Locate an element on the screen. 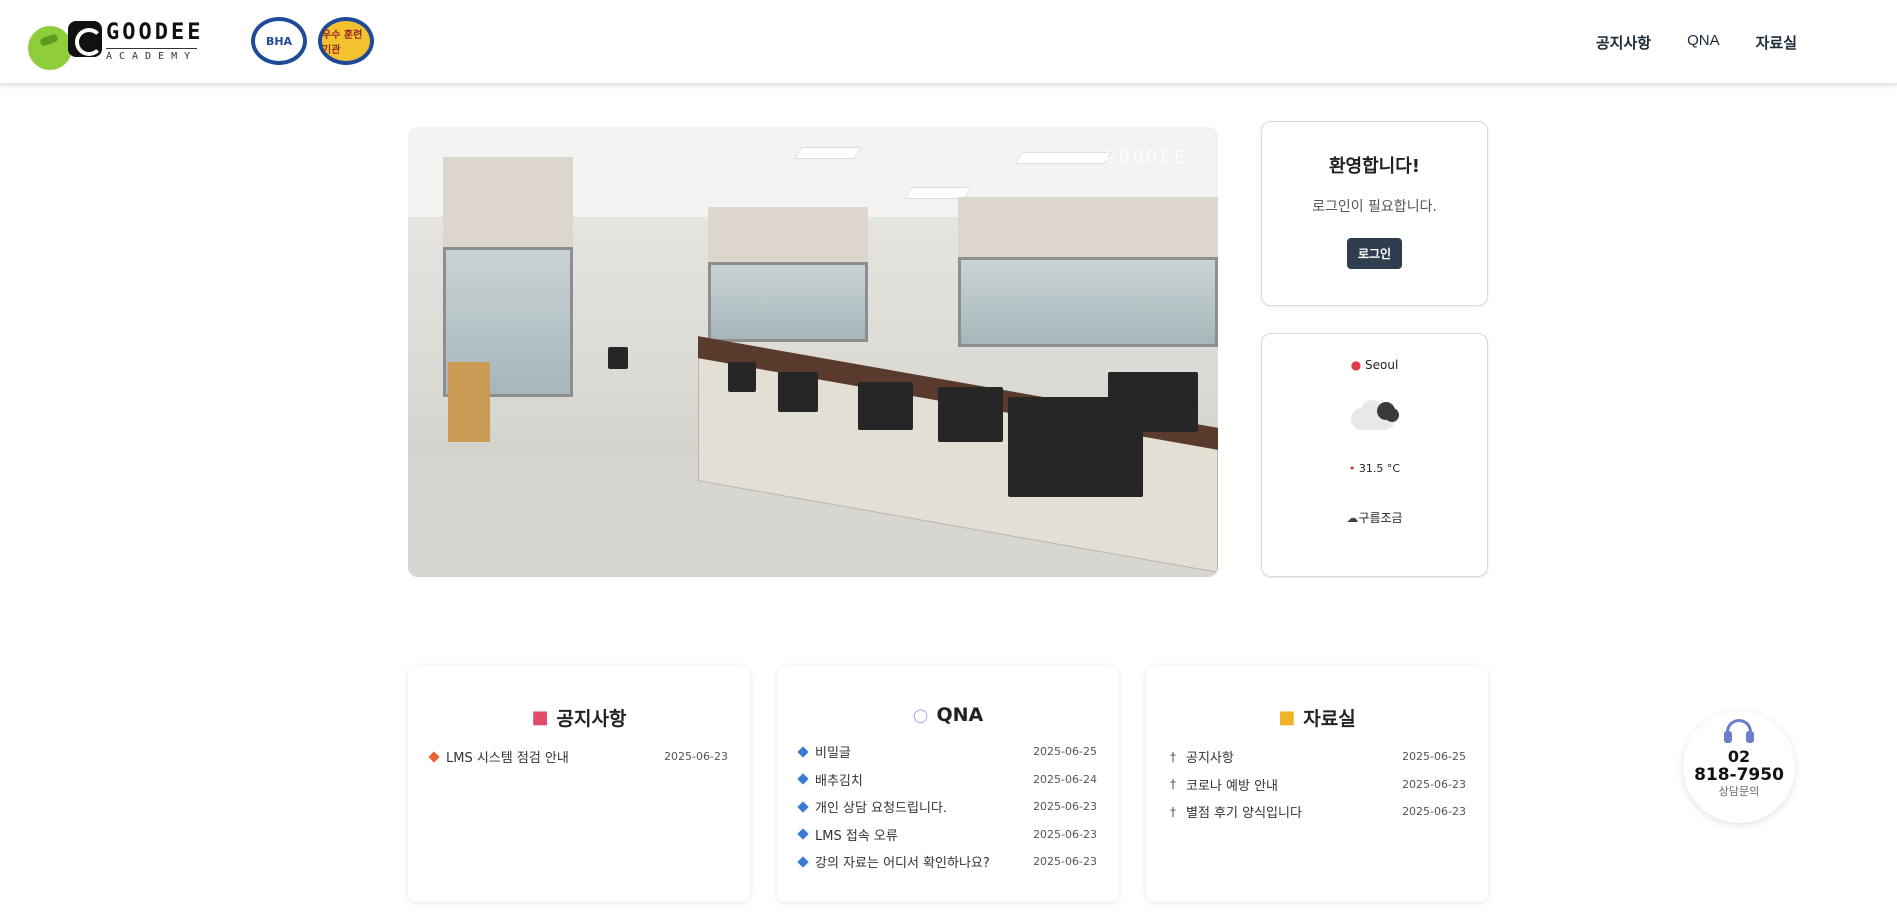 The height and width of the screenshot is (922, 1897). nav-files: 자료실 is located at coordinates (1776, 42).